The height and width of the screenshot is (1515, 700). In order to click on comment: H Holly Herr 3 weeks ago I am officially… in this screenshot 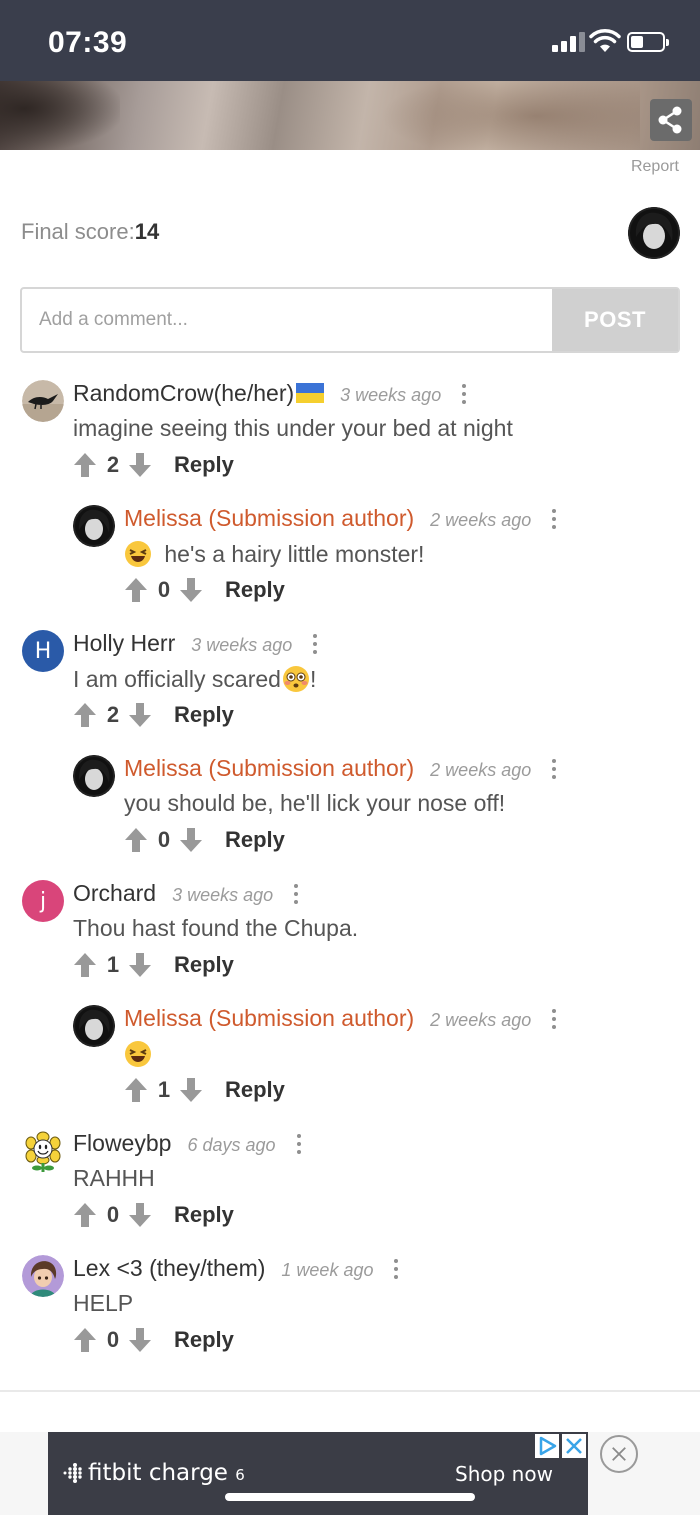, I will do `click(352, 680)`.